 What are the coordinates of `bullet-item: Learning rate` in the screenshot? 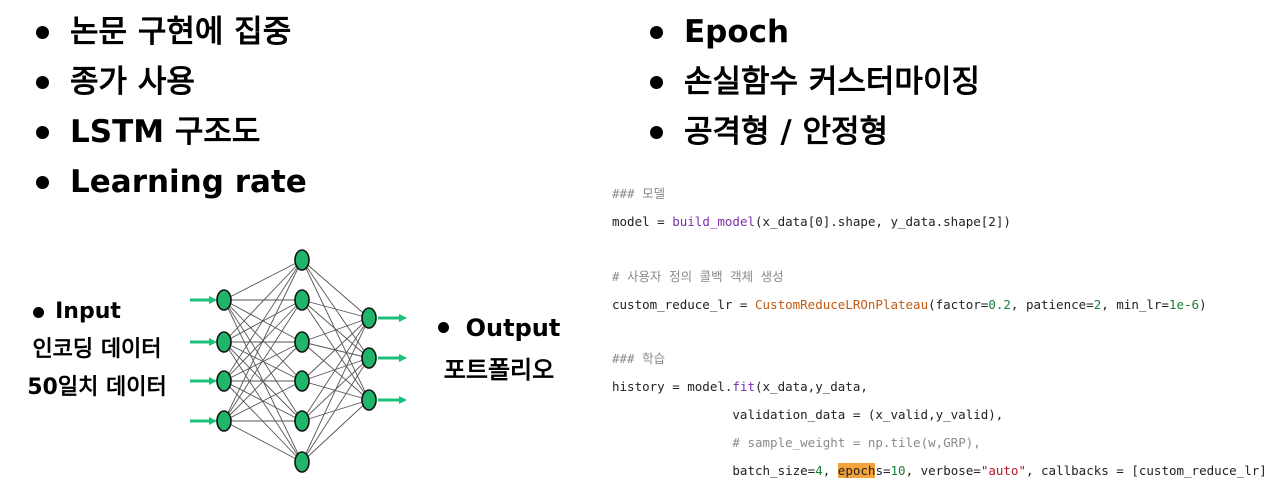 It's located at (171, 182).